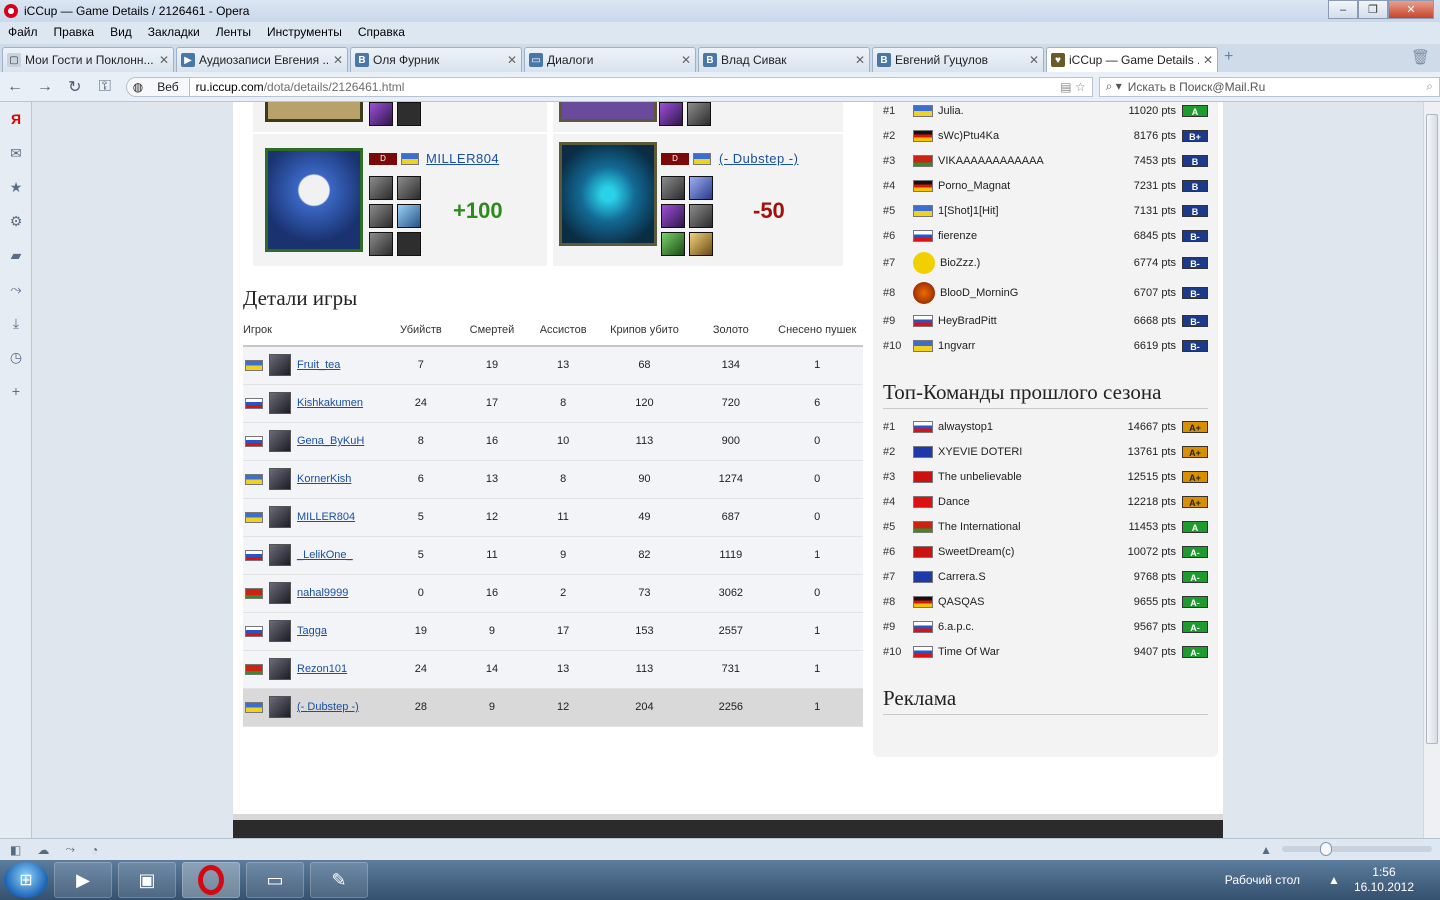  What do you see at coordinates (1027, 552) in the screenshot?
I see `rank-name: SweetDream(c)` at bounding box center [1027, 552].